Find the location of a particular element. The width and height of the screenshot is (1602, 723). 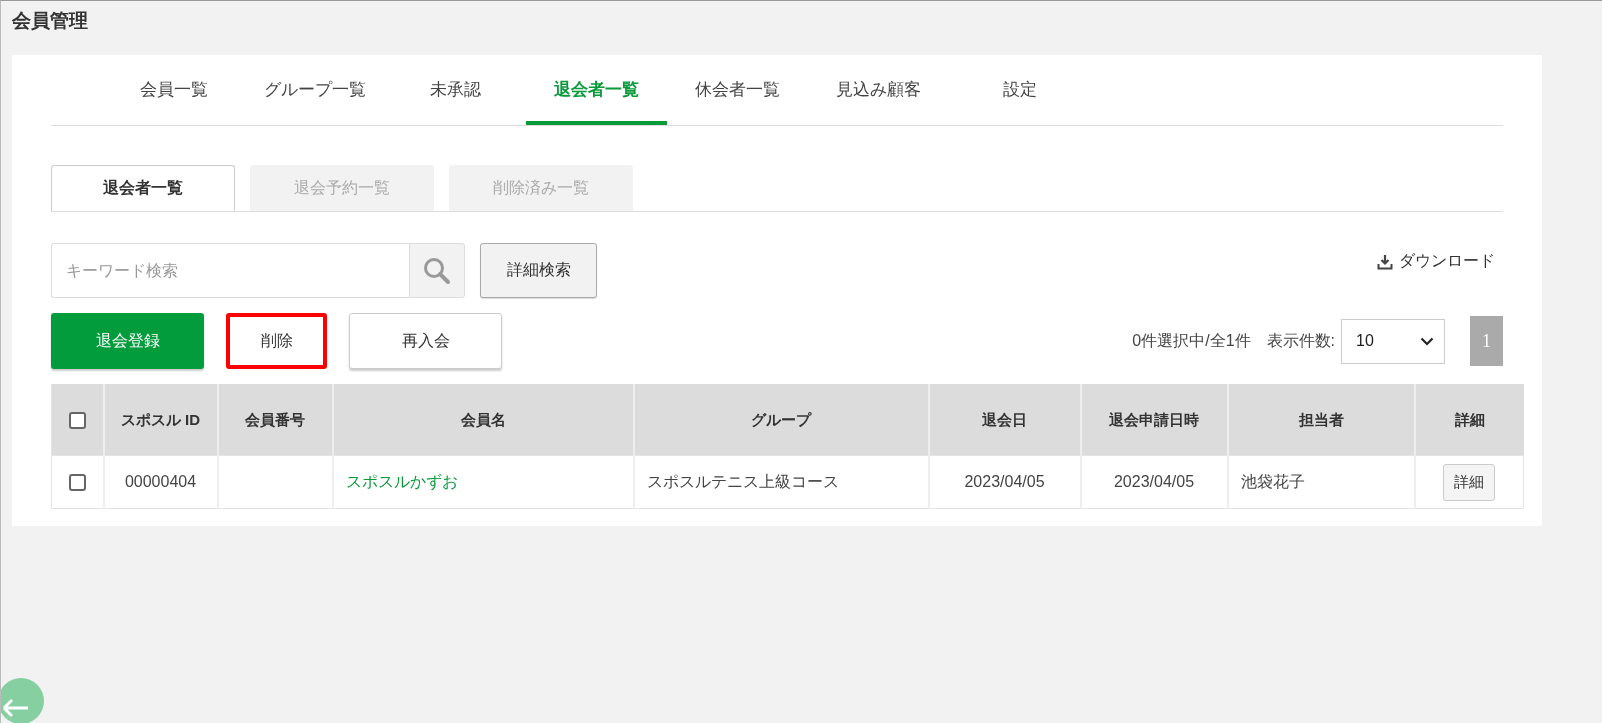

download-link: ダウンロード is located at coordinates (1436, 261).